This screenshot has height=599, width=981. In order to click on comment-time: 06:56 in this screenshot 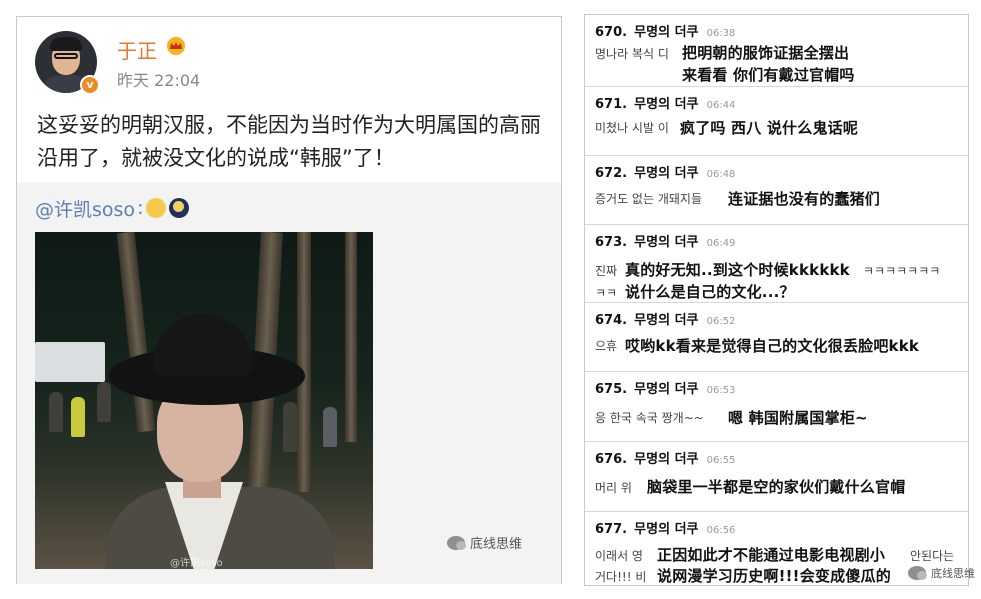, I will do `click(721, 530)`.